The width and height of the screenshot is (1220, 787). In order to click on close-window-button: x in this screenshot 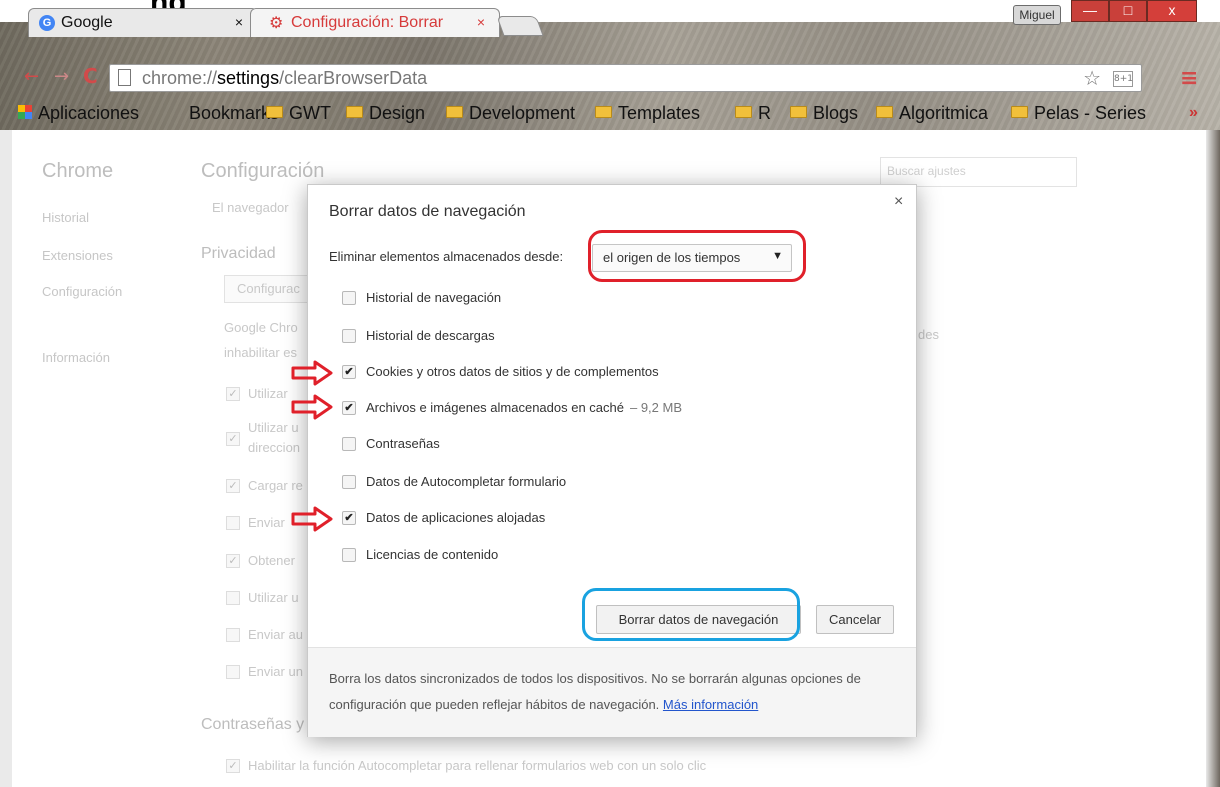, I will do `click(1172, 11)`.